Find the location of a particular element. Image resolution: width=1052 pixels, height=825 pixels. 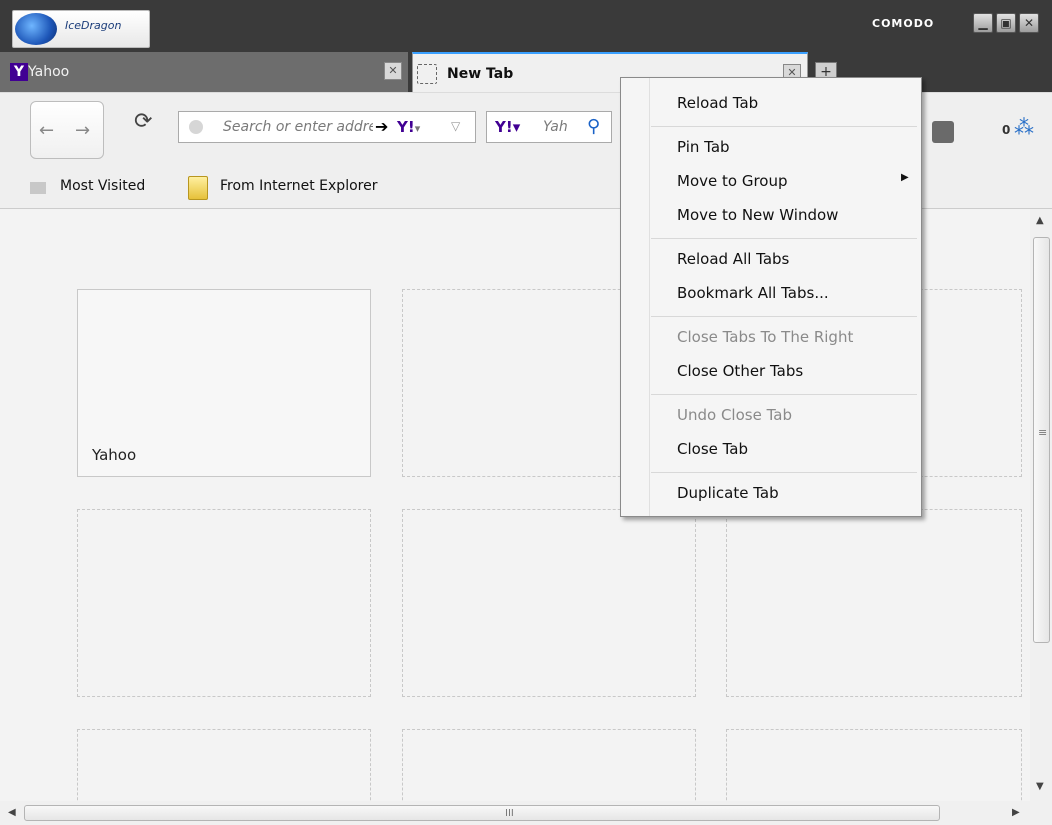

scroll-grip-icon: III is located at coordinates (509, 813).